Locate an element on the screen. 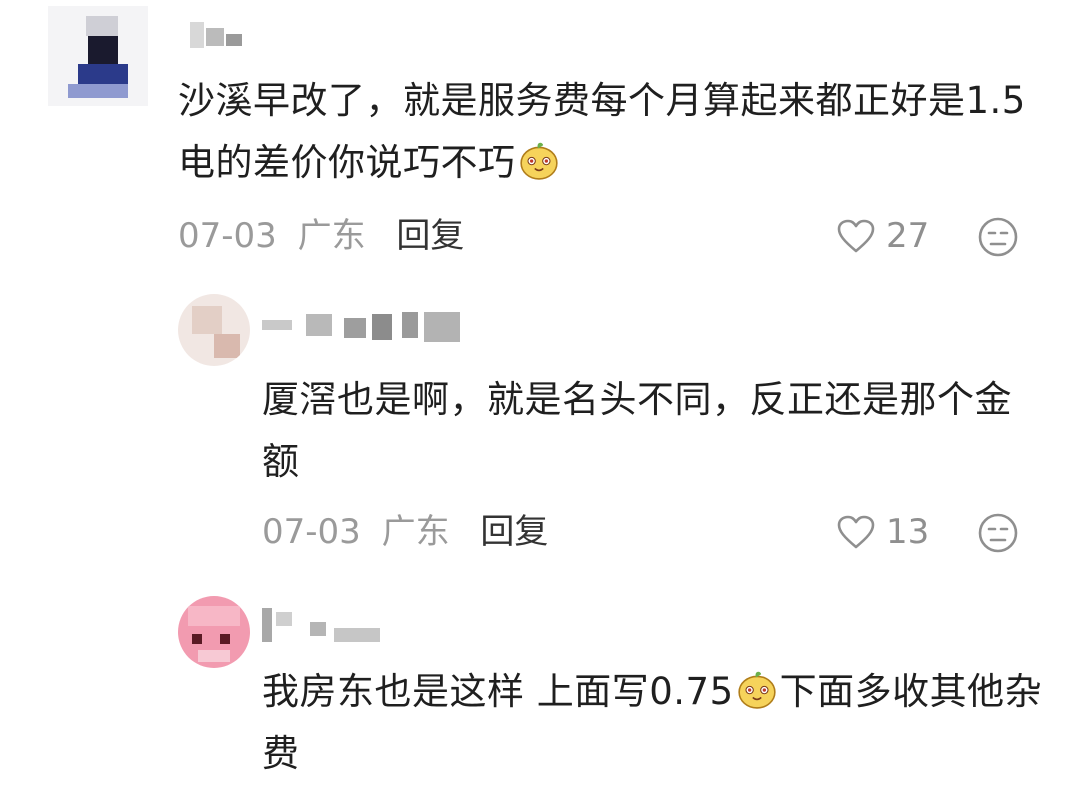 The height and width of the screenshot is (787, 1080). like-button: 13 is located at coordinates (882, 532).